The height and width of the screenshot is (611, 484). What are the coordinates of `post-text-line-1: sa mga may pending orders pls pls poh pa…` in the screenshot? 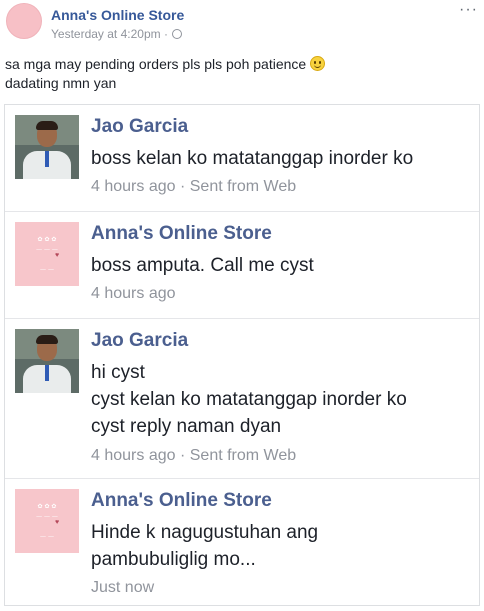 It's located at (156, 64).